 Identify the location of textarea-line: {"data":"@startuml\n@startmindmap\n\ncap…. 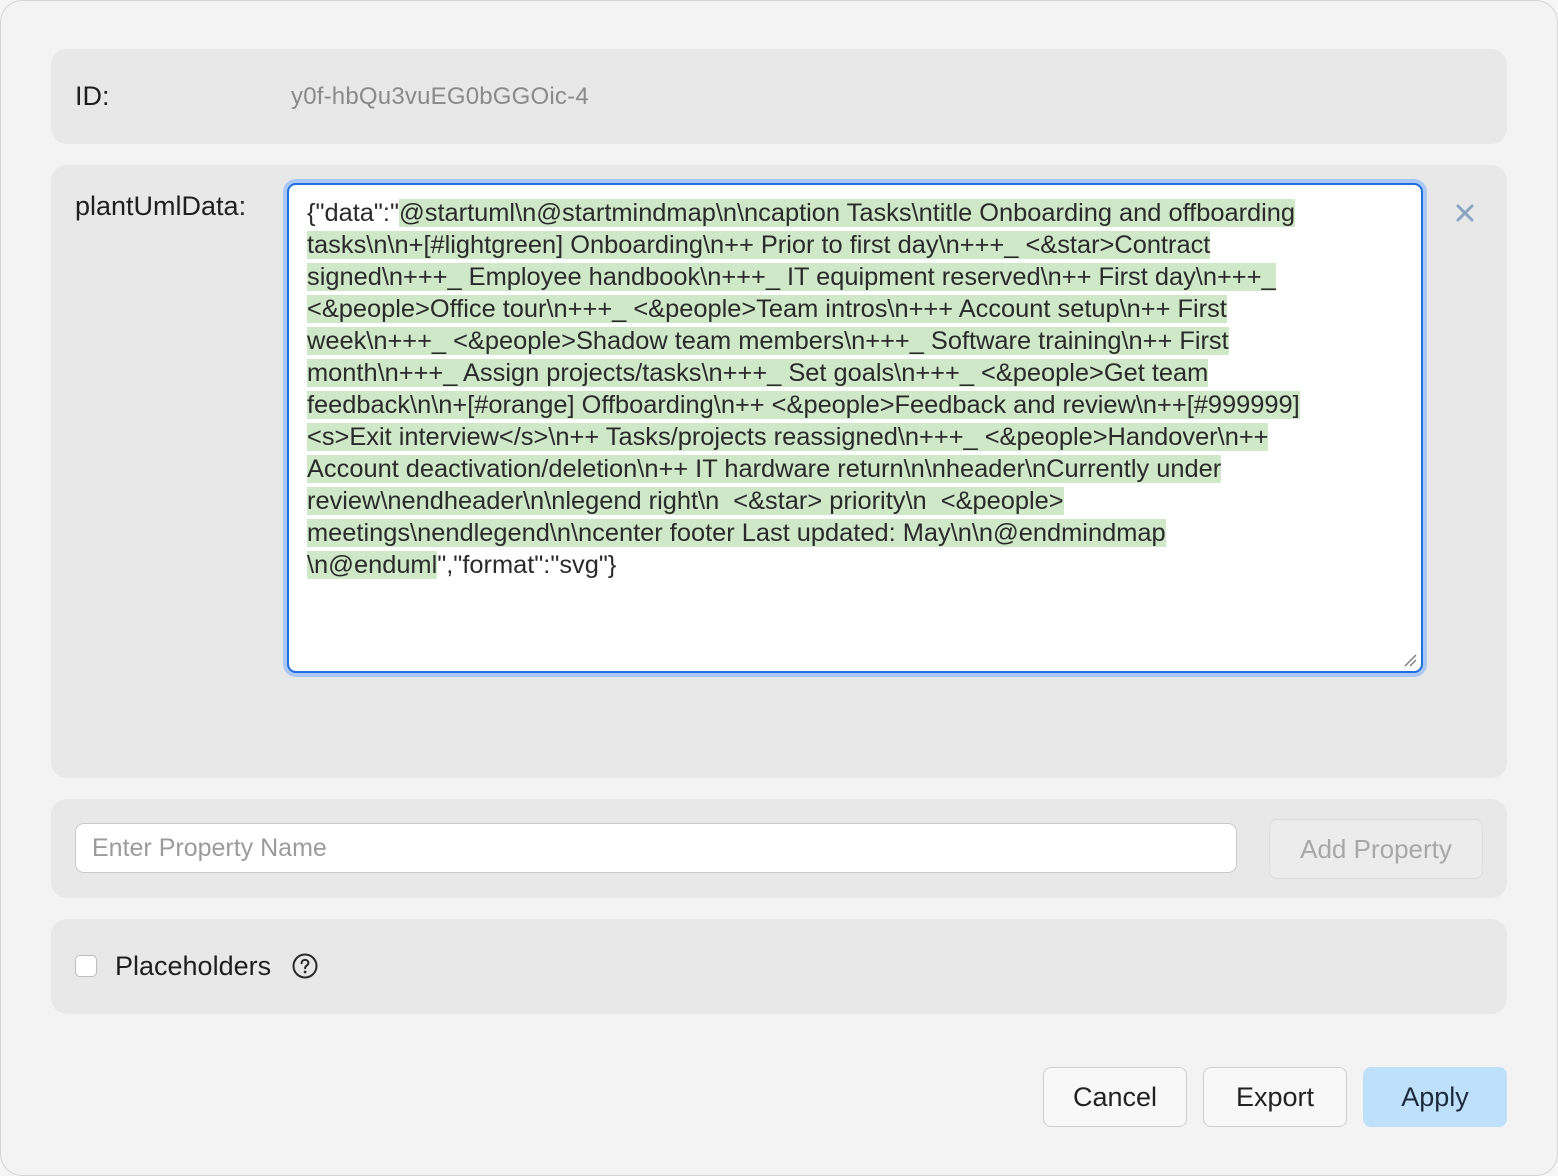
(855, 213).